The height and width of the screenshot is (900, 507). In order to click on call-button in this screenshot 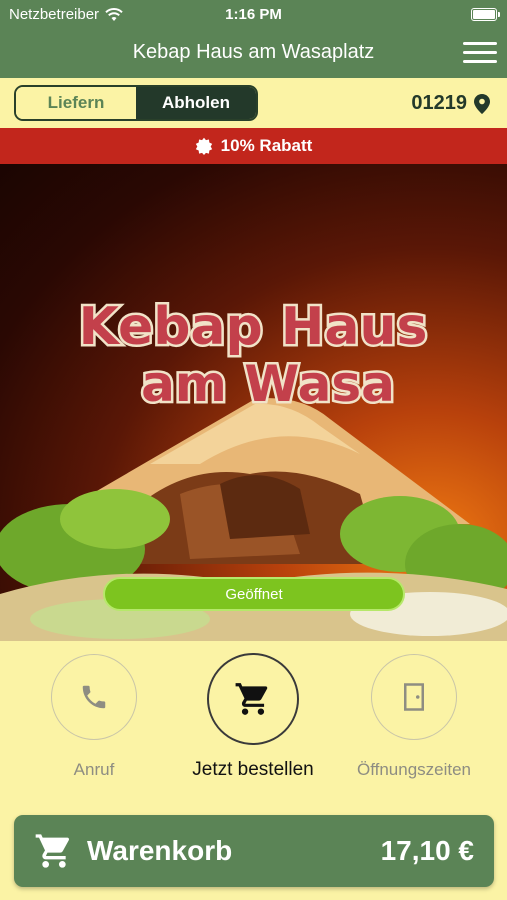, I will do `click(94, 697)`.